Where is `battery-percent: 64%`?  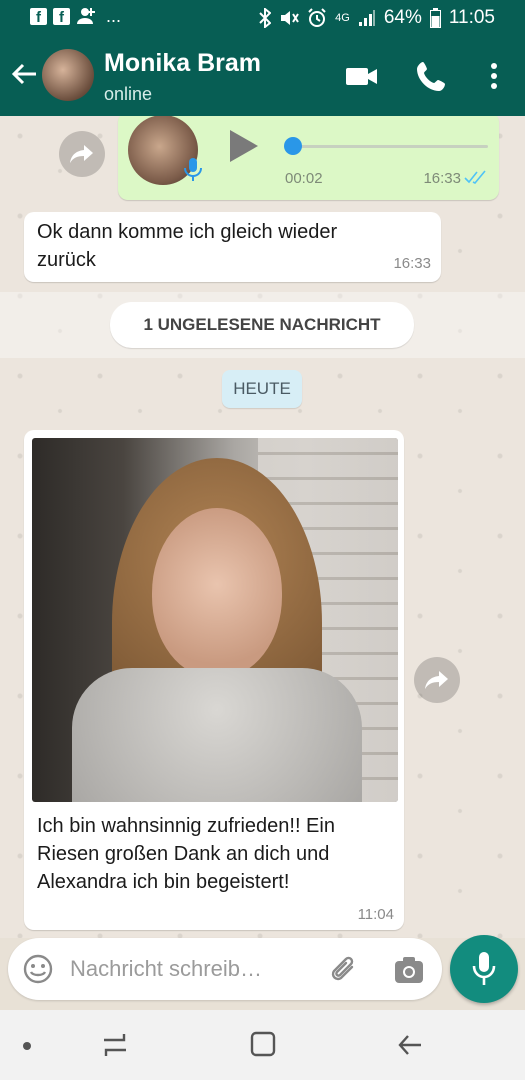 battery-percent: 64% is located at coordinates (402, 17).